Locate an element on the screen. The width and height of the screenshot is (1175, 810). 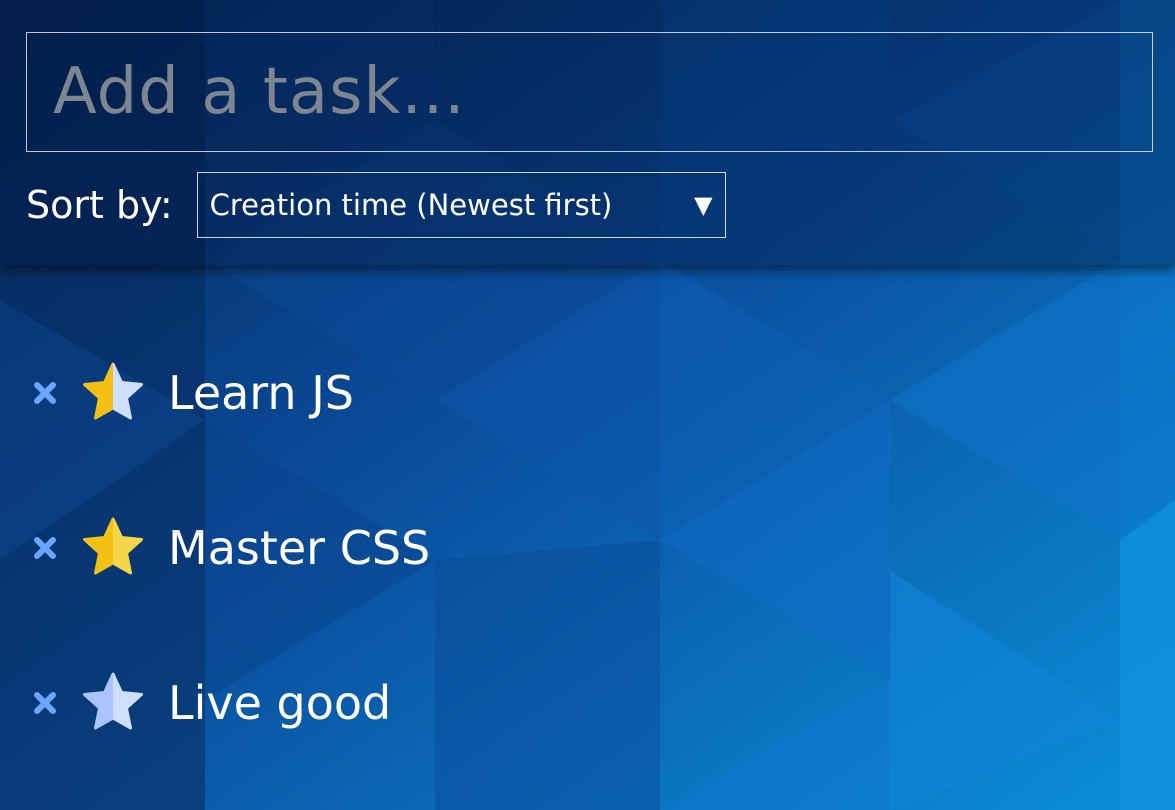
add-task-input is located at coordinates (589, 92).